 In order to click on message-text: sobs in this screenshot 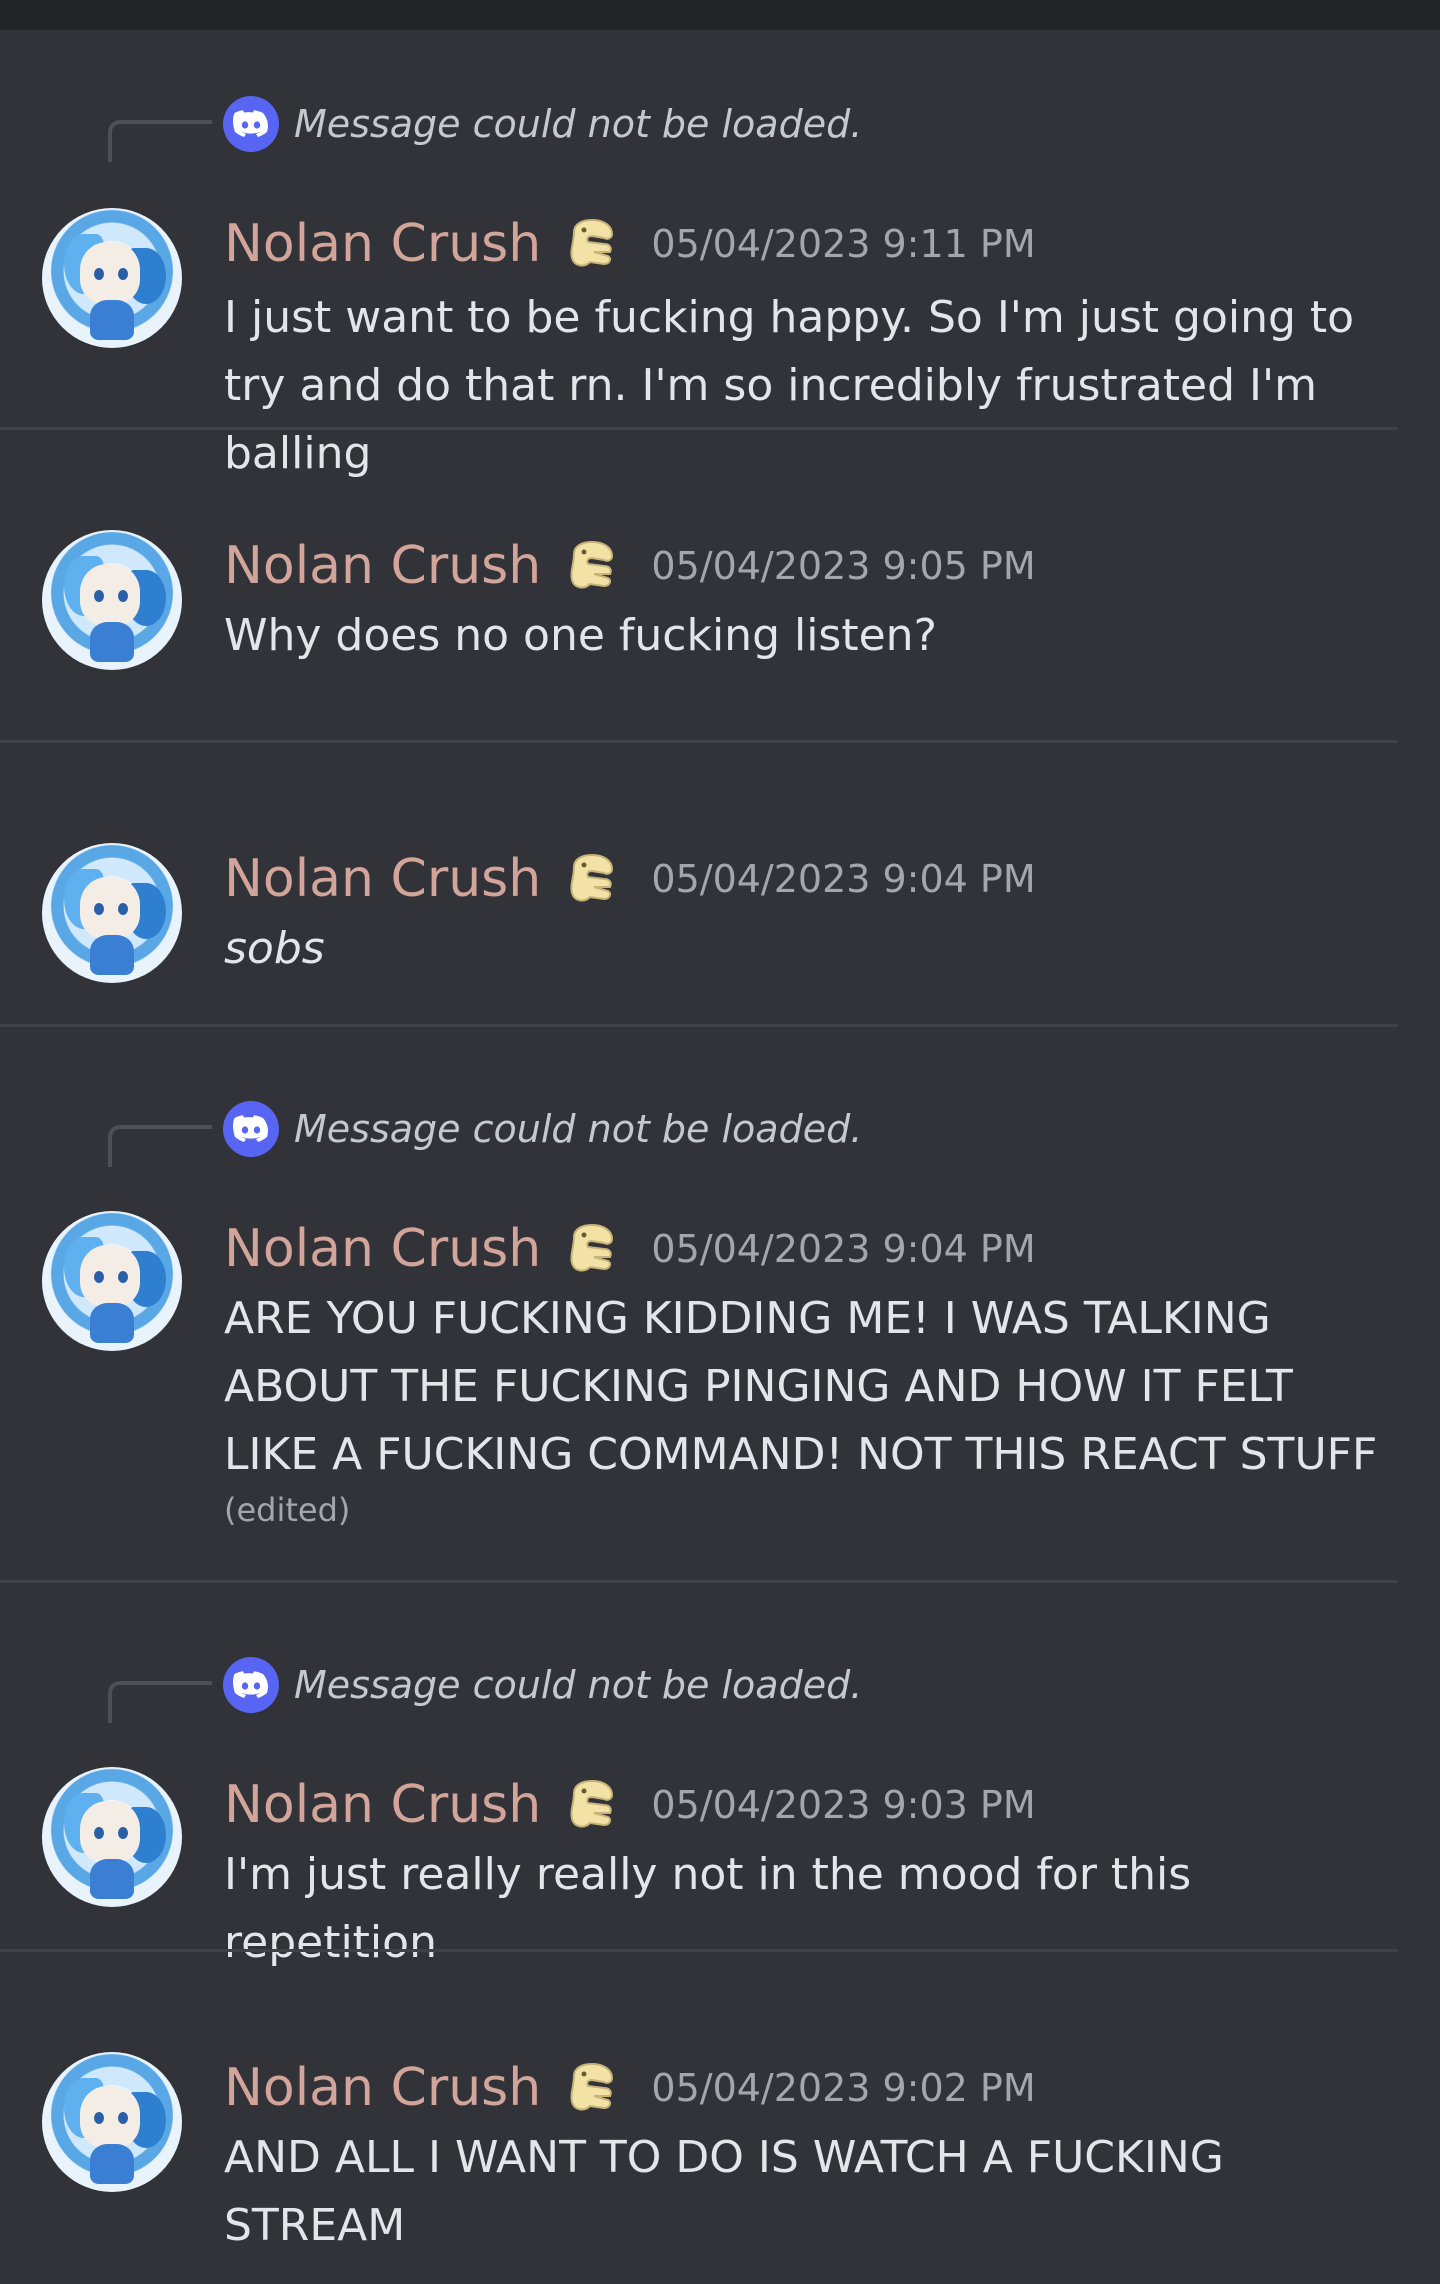, I will do `click(274, 948)`.